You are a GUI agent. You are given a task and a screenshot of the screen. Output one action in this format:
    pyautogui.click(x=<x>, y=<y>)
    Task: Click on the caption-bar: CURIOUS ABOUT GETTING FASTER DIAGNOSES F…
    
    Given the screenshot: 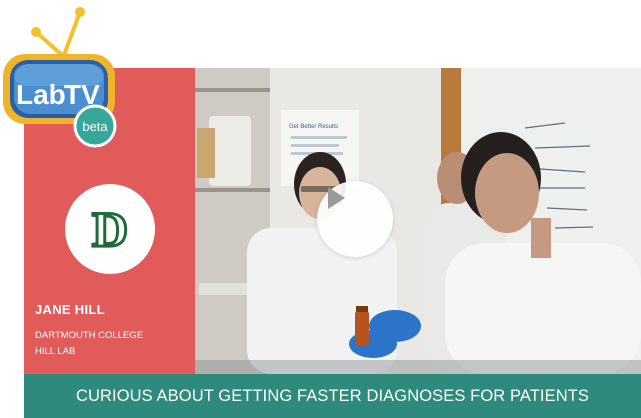 What is the action you would take?
    pyautogui.click(x=332, y=396)
    